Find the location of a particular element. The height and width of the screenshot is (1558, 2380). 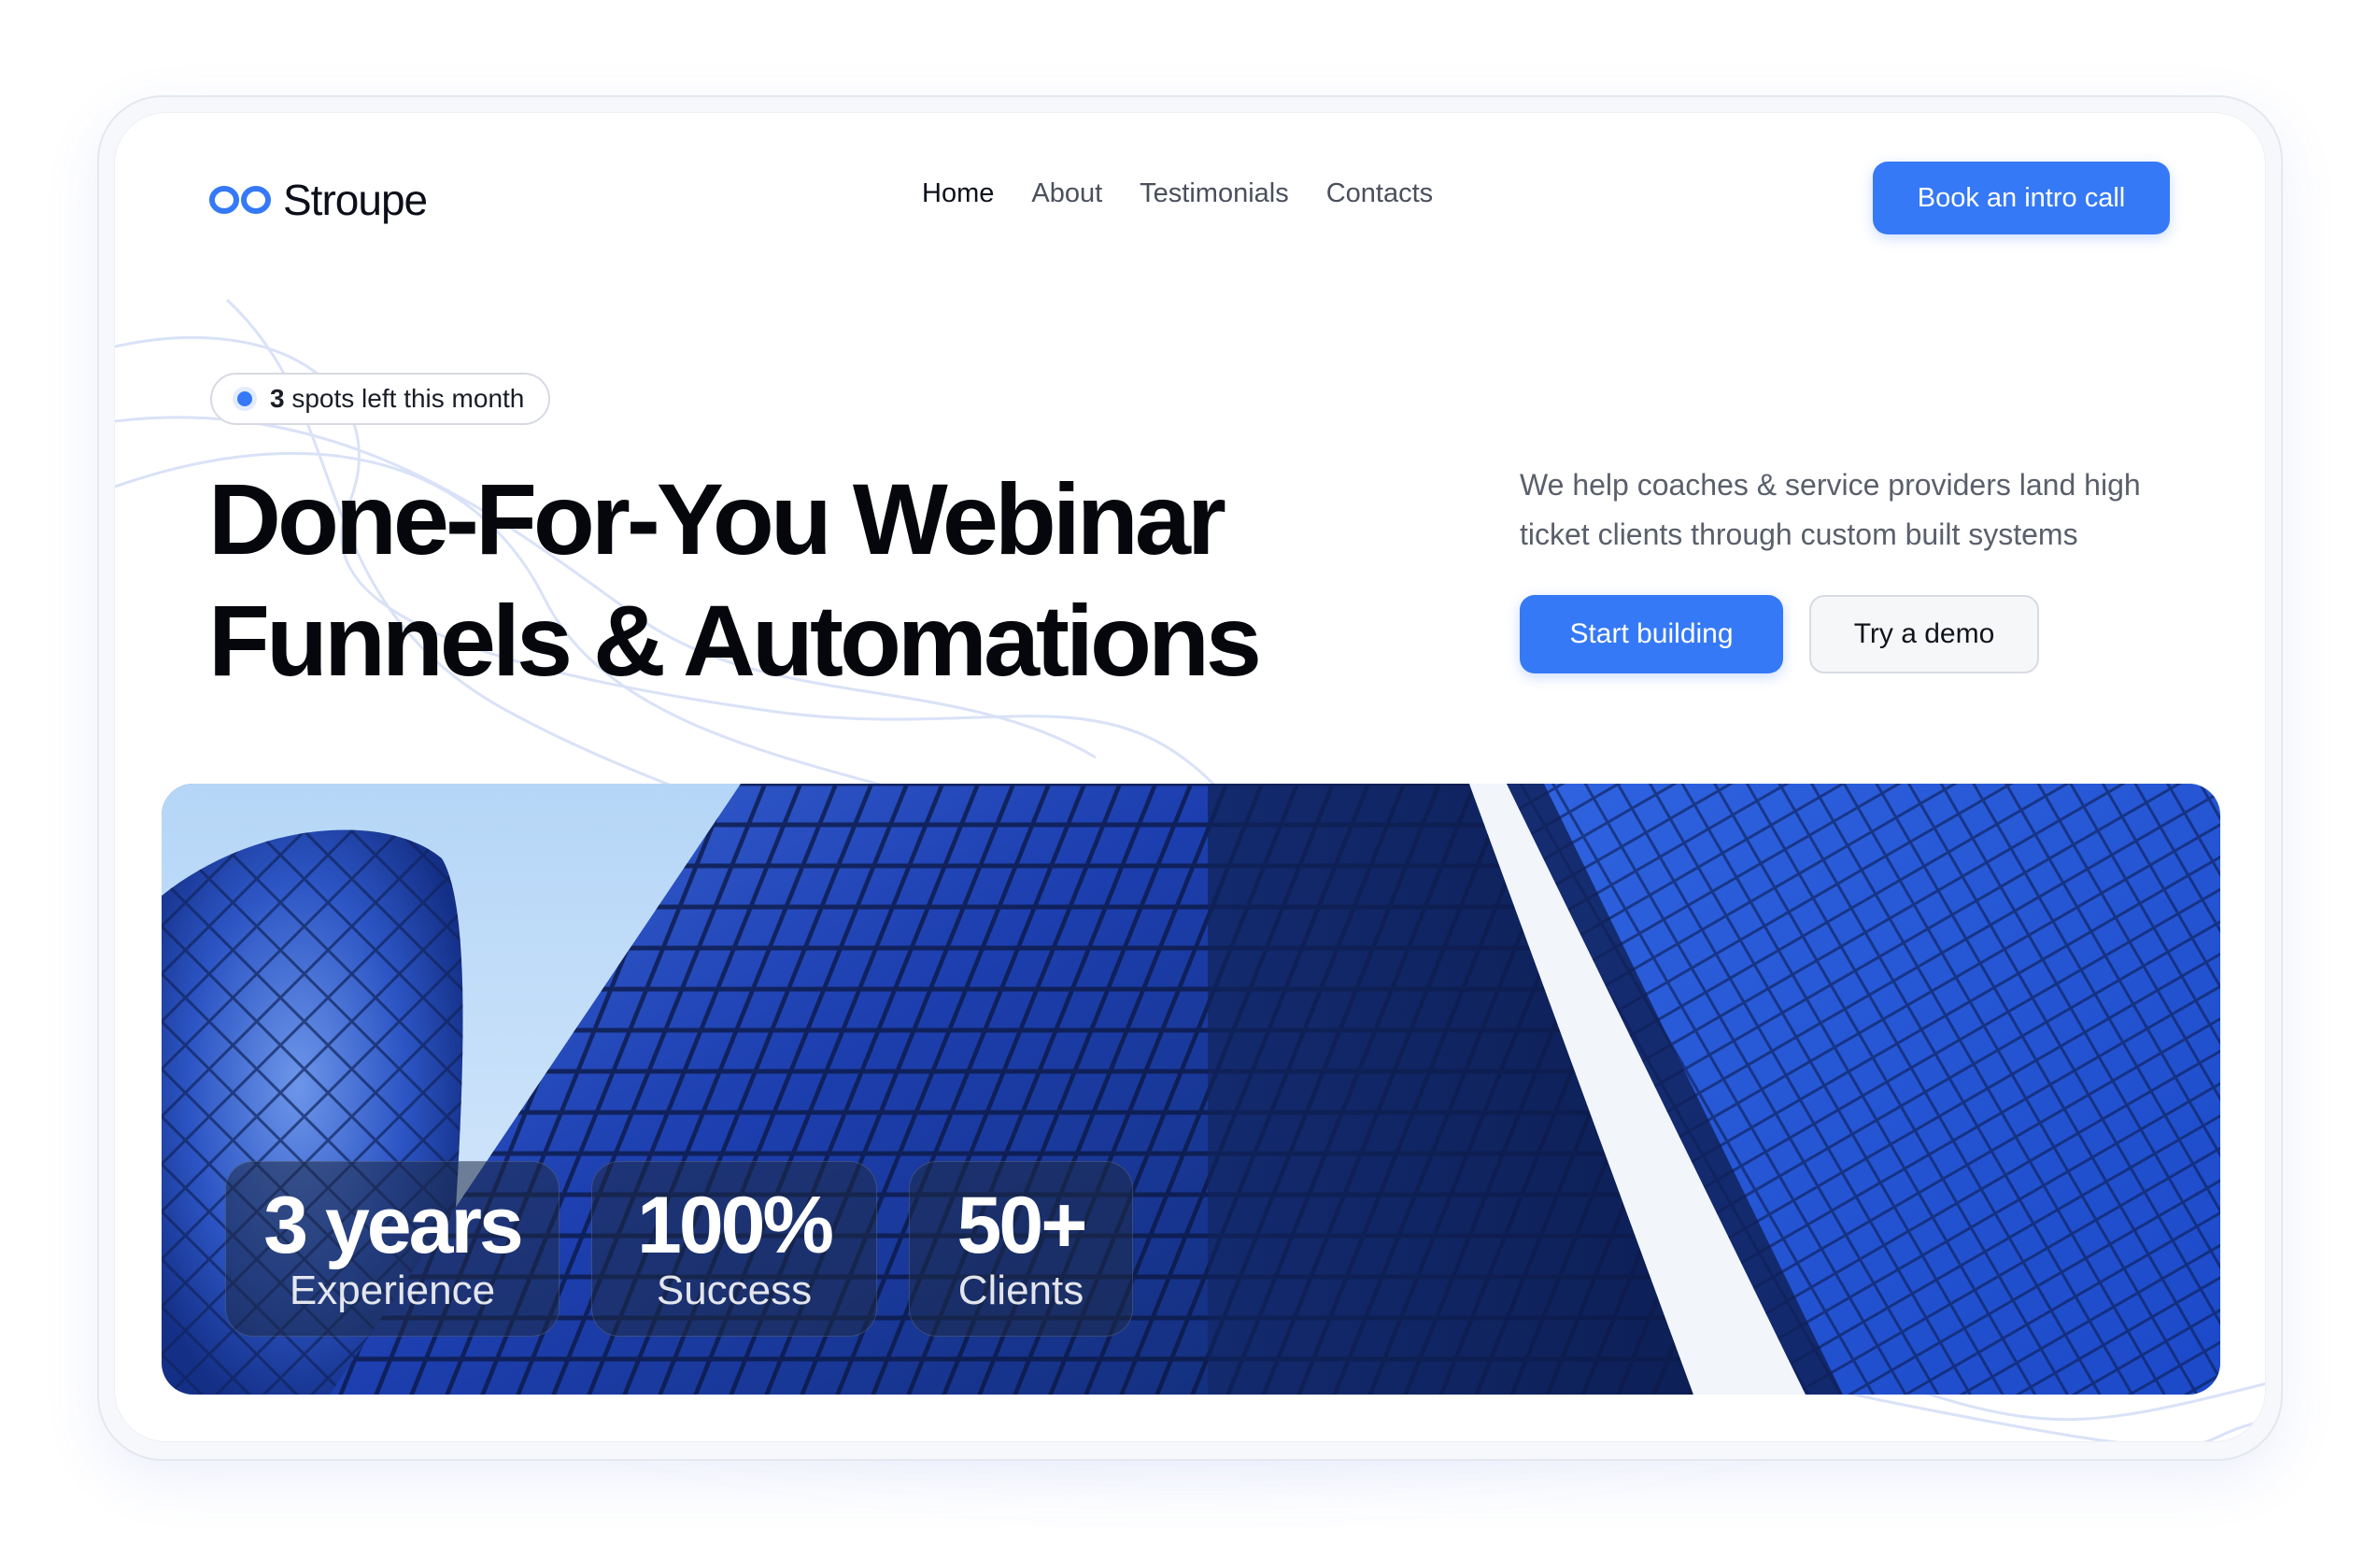

infinity-loop-icon is located at coordinates (240, 200).